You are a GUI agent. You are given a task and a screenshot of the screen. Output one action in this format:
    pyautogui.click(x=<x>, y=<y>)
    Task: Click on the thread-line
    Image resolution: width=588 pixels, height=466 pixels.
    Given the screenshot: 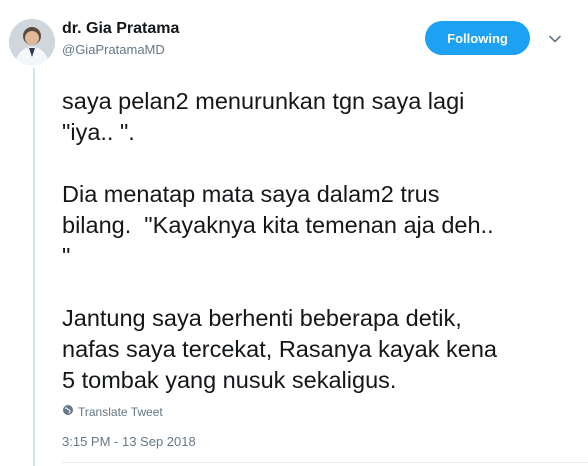 What is the action you would take?
    pyautogui.click(x=34, y=267)
    